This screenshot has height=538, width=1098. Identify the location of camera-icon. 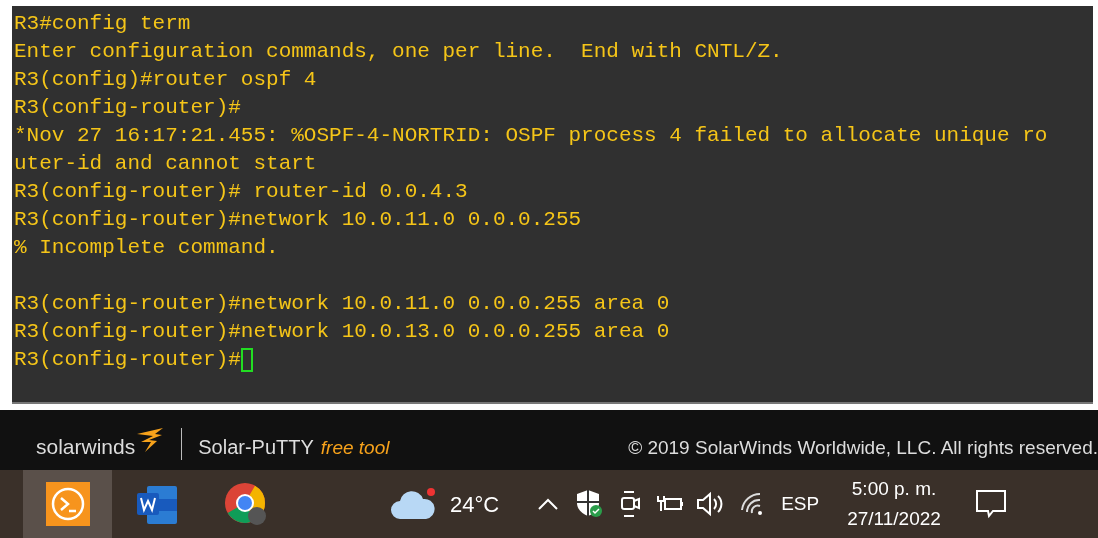
(630, 504).